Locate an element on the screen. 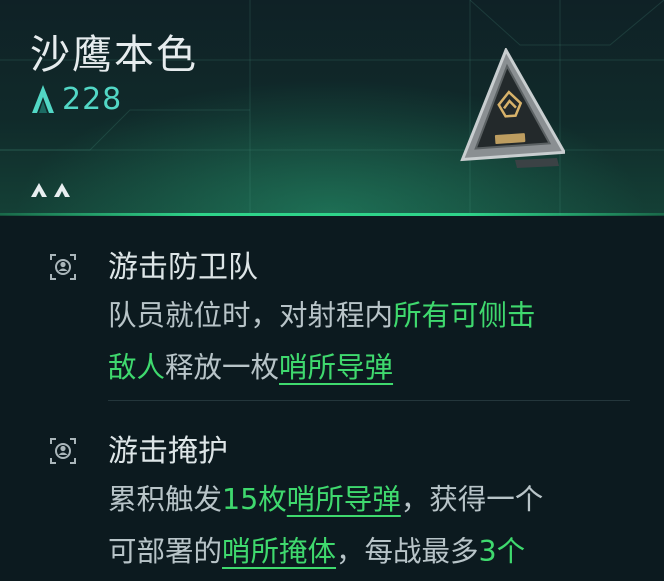 This screenshot has height=581, width=664. power-chevron-icon is located at coordinates (43, 98).